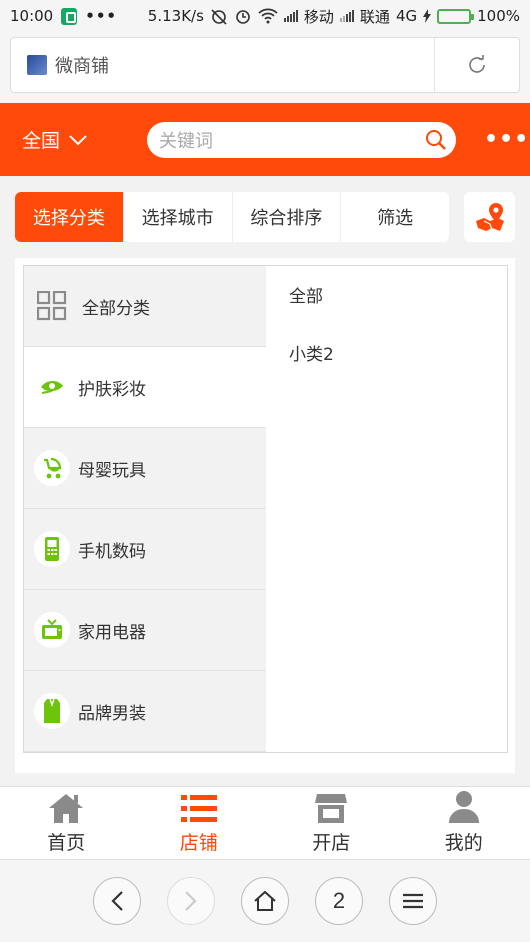 This screenshot has width=530, height=942. I want to click on subcategory-item: 全部, so click(386, 311).